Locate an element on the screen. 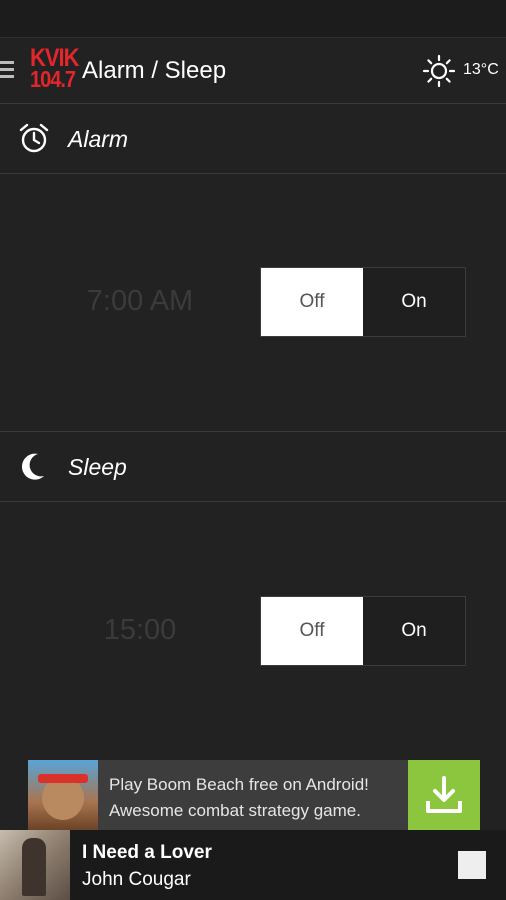  sleep-off-button: Off is located at coordinates (312, 631).